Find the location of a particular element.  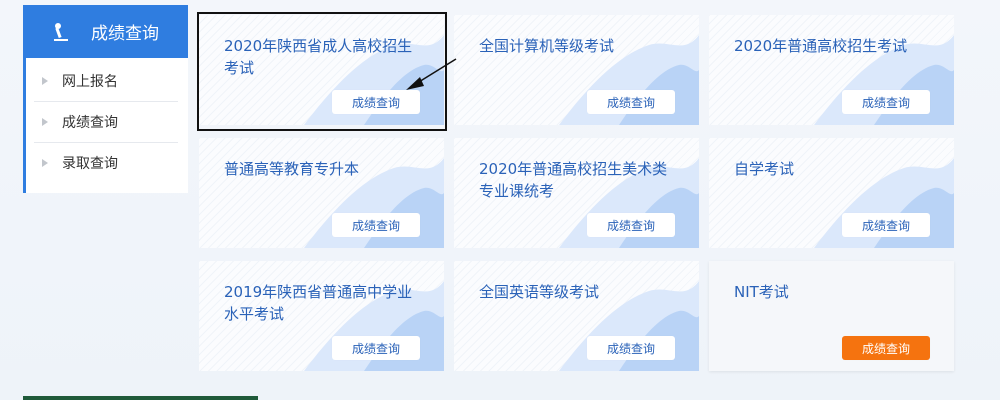

sidebar-item-label: 录取查询 is located at coordinates (90, 164).